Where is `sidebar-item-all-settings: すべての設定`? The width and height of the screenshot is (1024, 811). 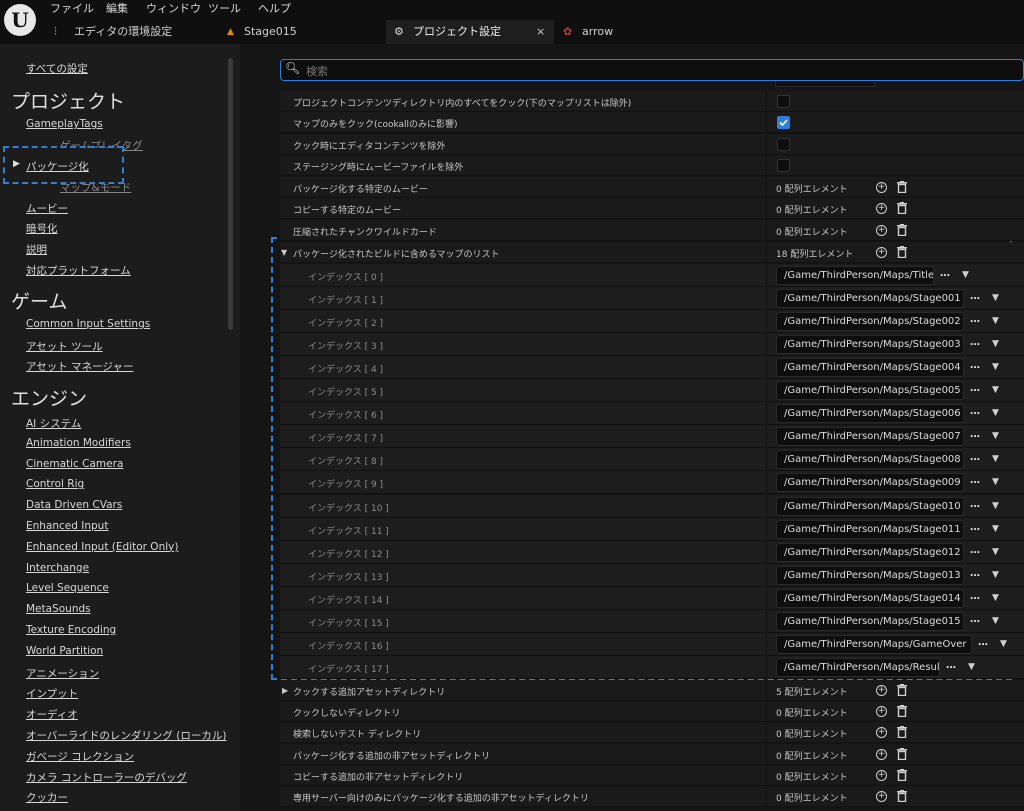 sidebar-item-all-settings: すべての設定 is located at coordinates (57, 68).